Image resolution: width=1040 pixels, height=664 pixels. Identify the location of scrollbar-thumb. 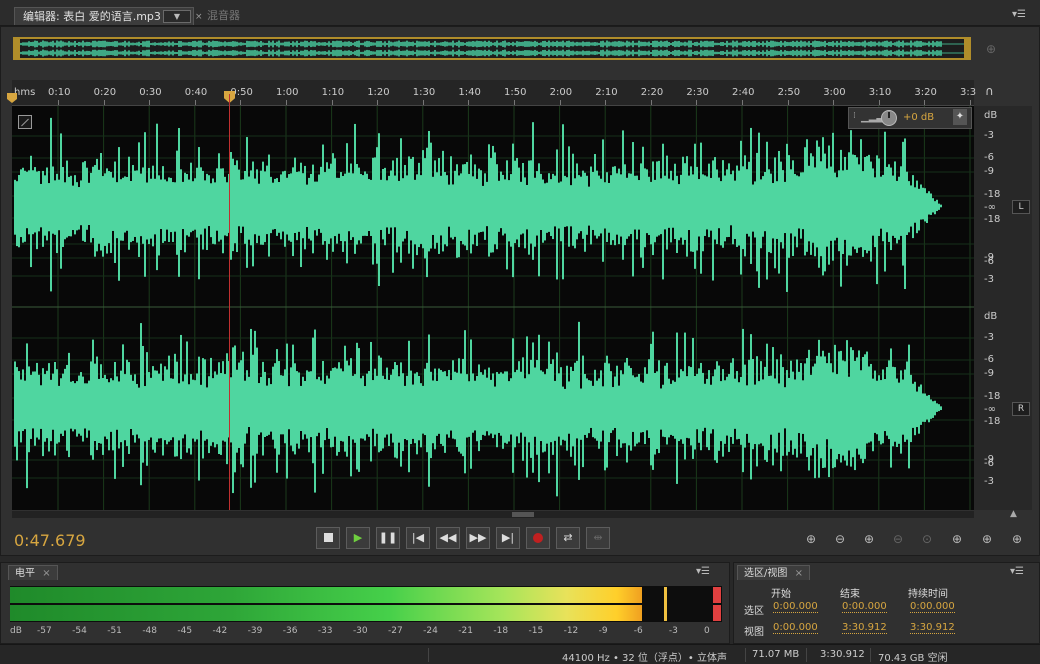
(523, 514).